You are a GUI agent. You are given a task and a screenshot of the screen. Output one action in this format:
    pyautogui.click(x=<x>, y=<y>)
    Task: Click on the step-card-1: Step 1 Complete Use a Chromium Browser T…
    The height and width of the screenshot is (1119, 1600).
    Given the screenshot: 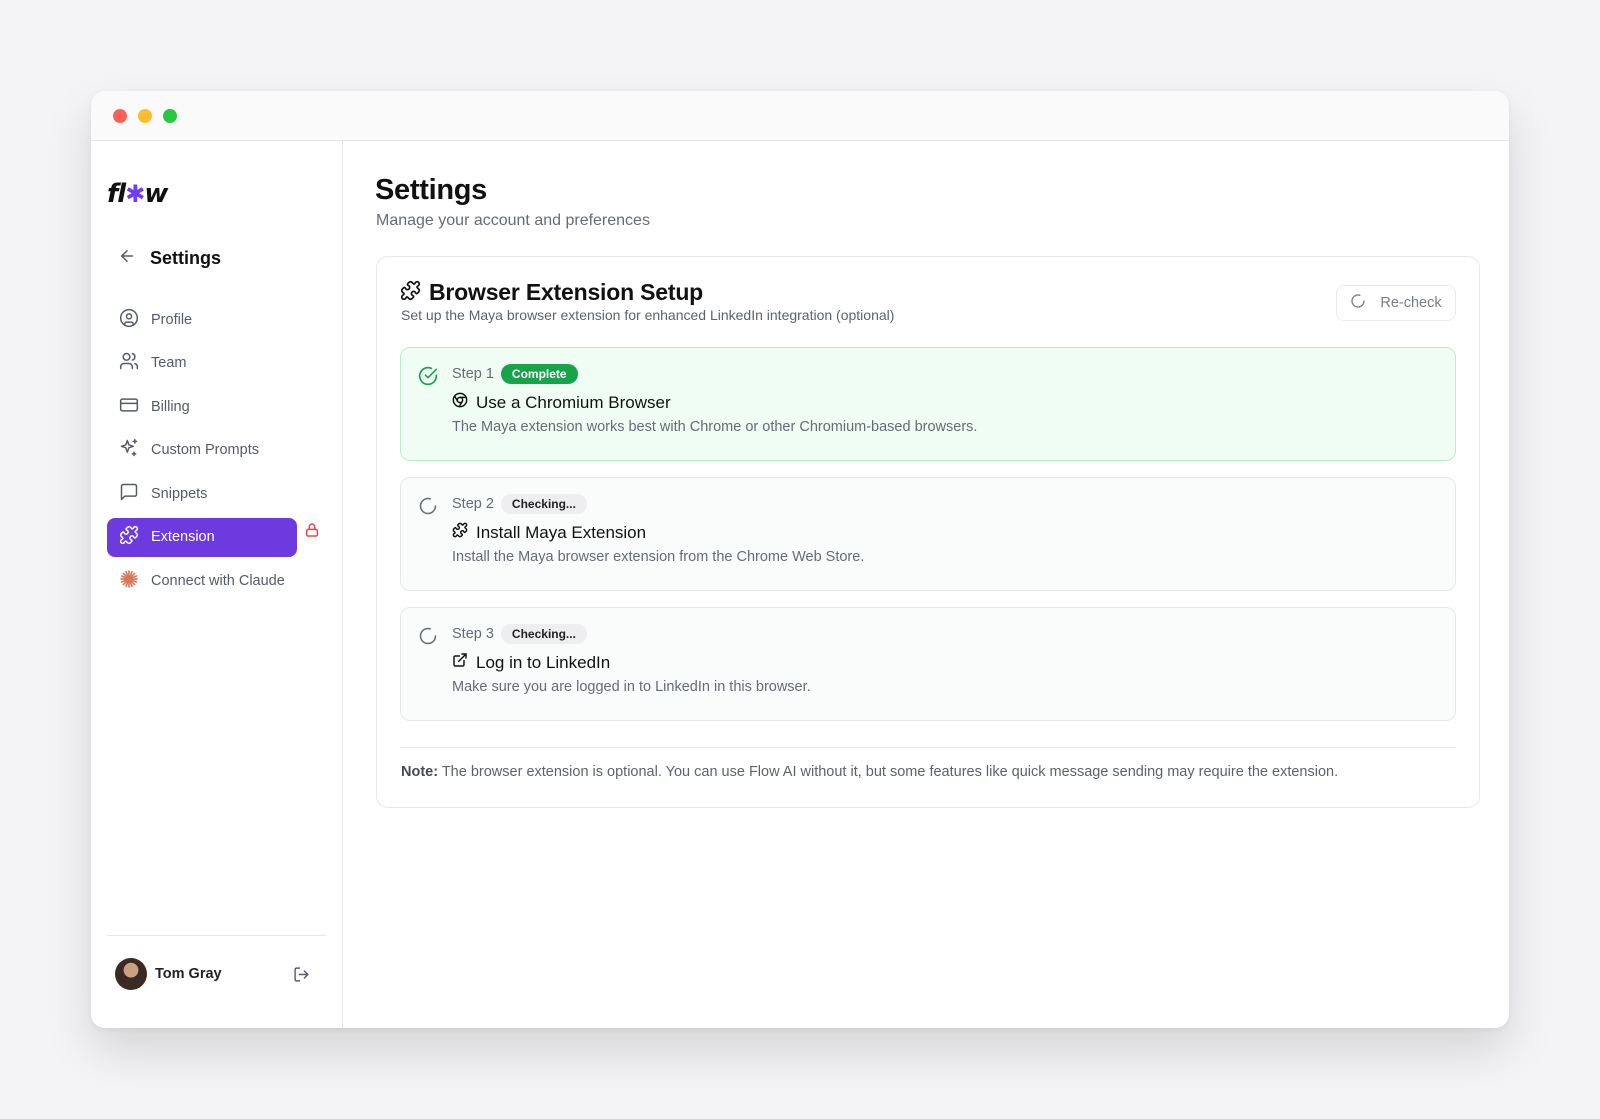 What is the action you would take?
    pyautogui.click(x=928, y=404)
    